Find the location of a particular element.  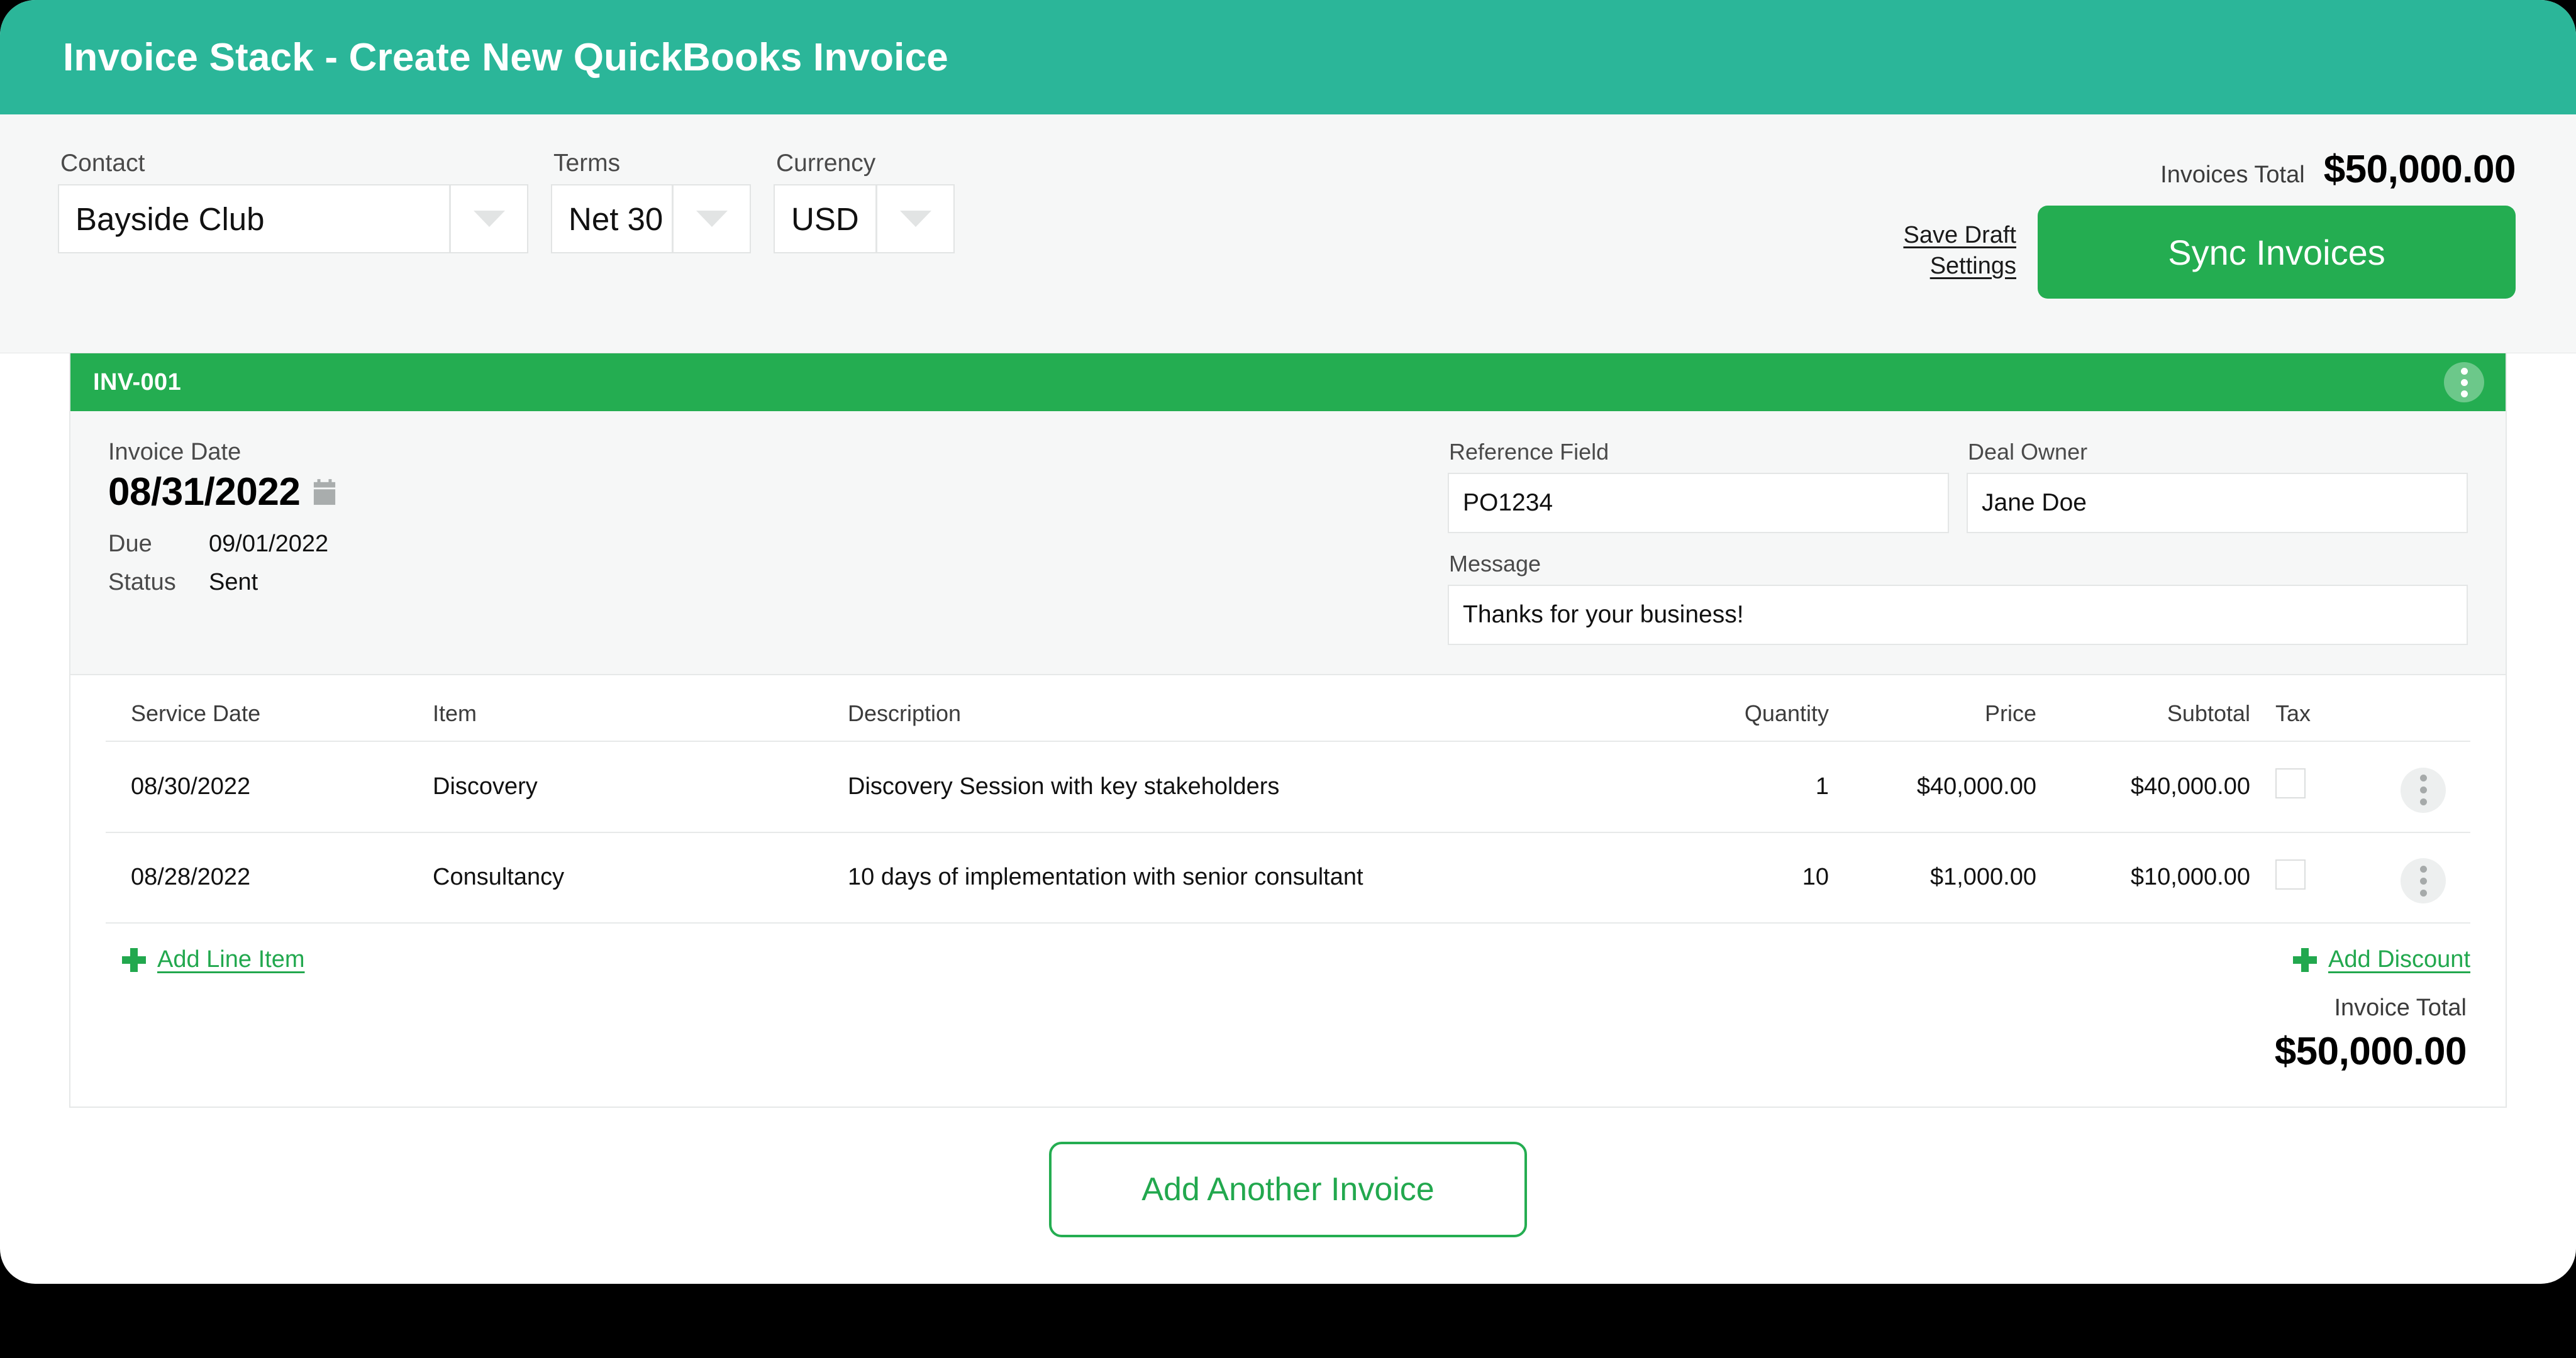

cell-quantity: 1 is located at coordinates (1725, 787).